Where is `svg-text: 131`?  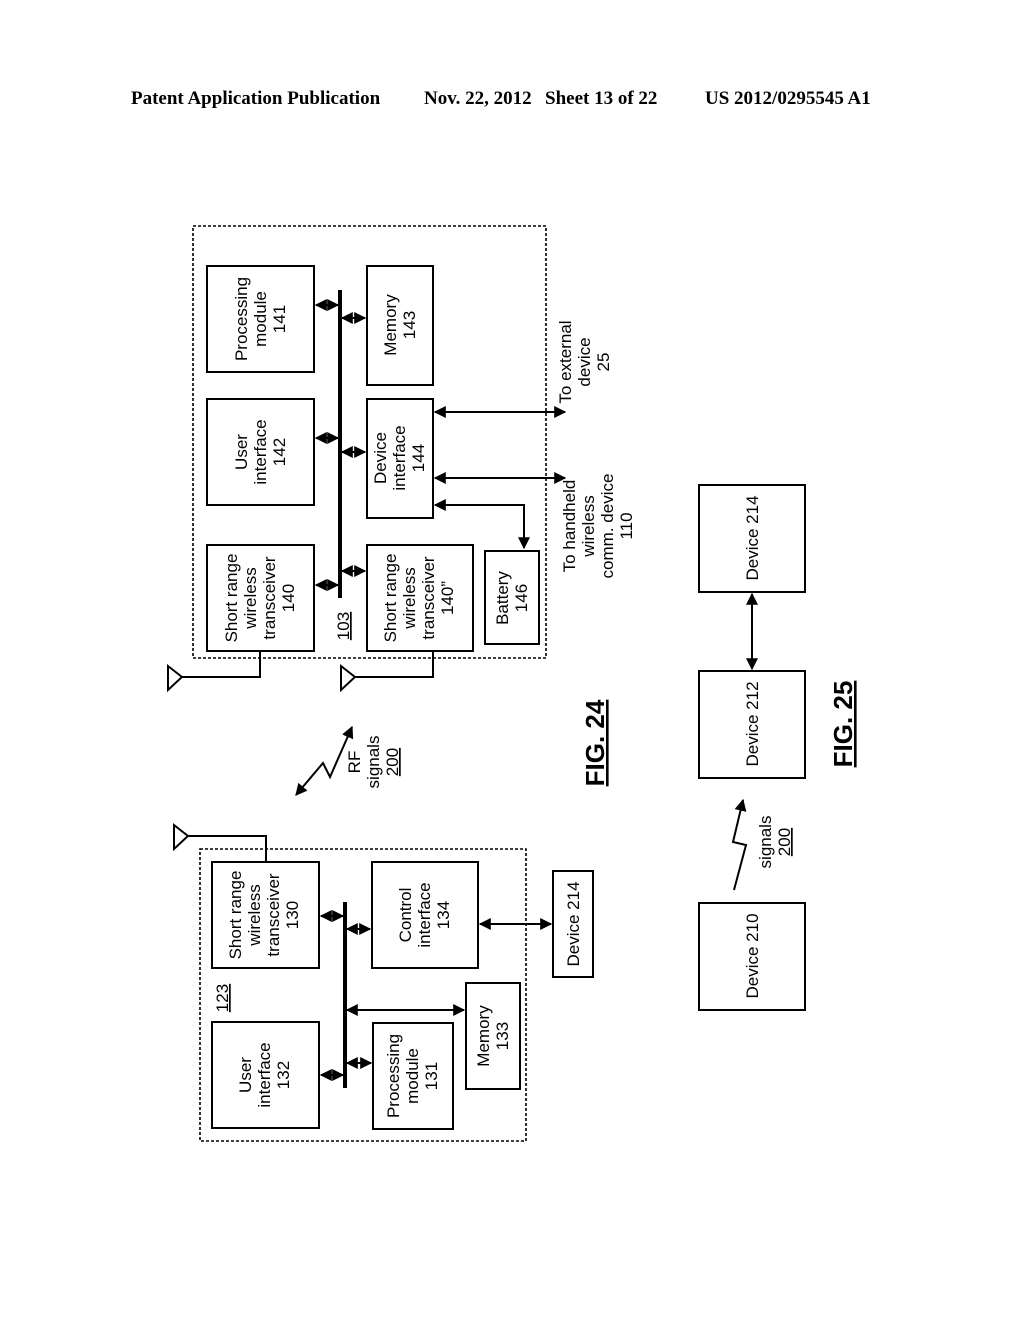
svg-text: 131 is located at coordinates (431, 1076).